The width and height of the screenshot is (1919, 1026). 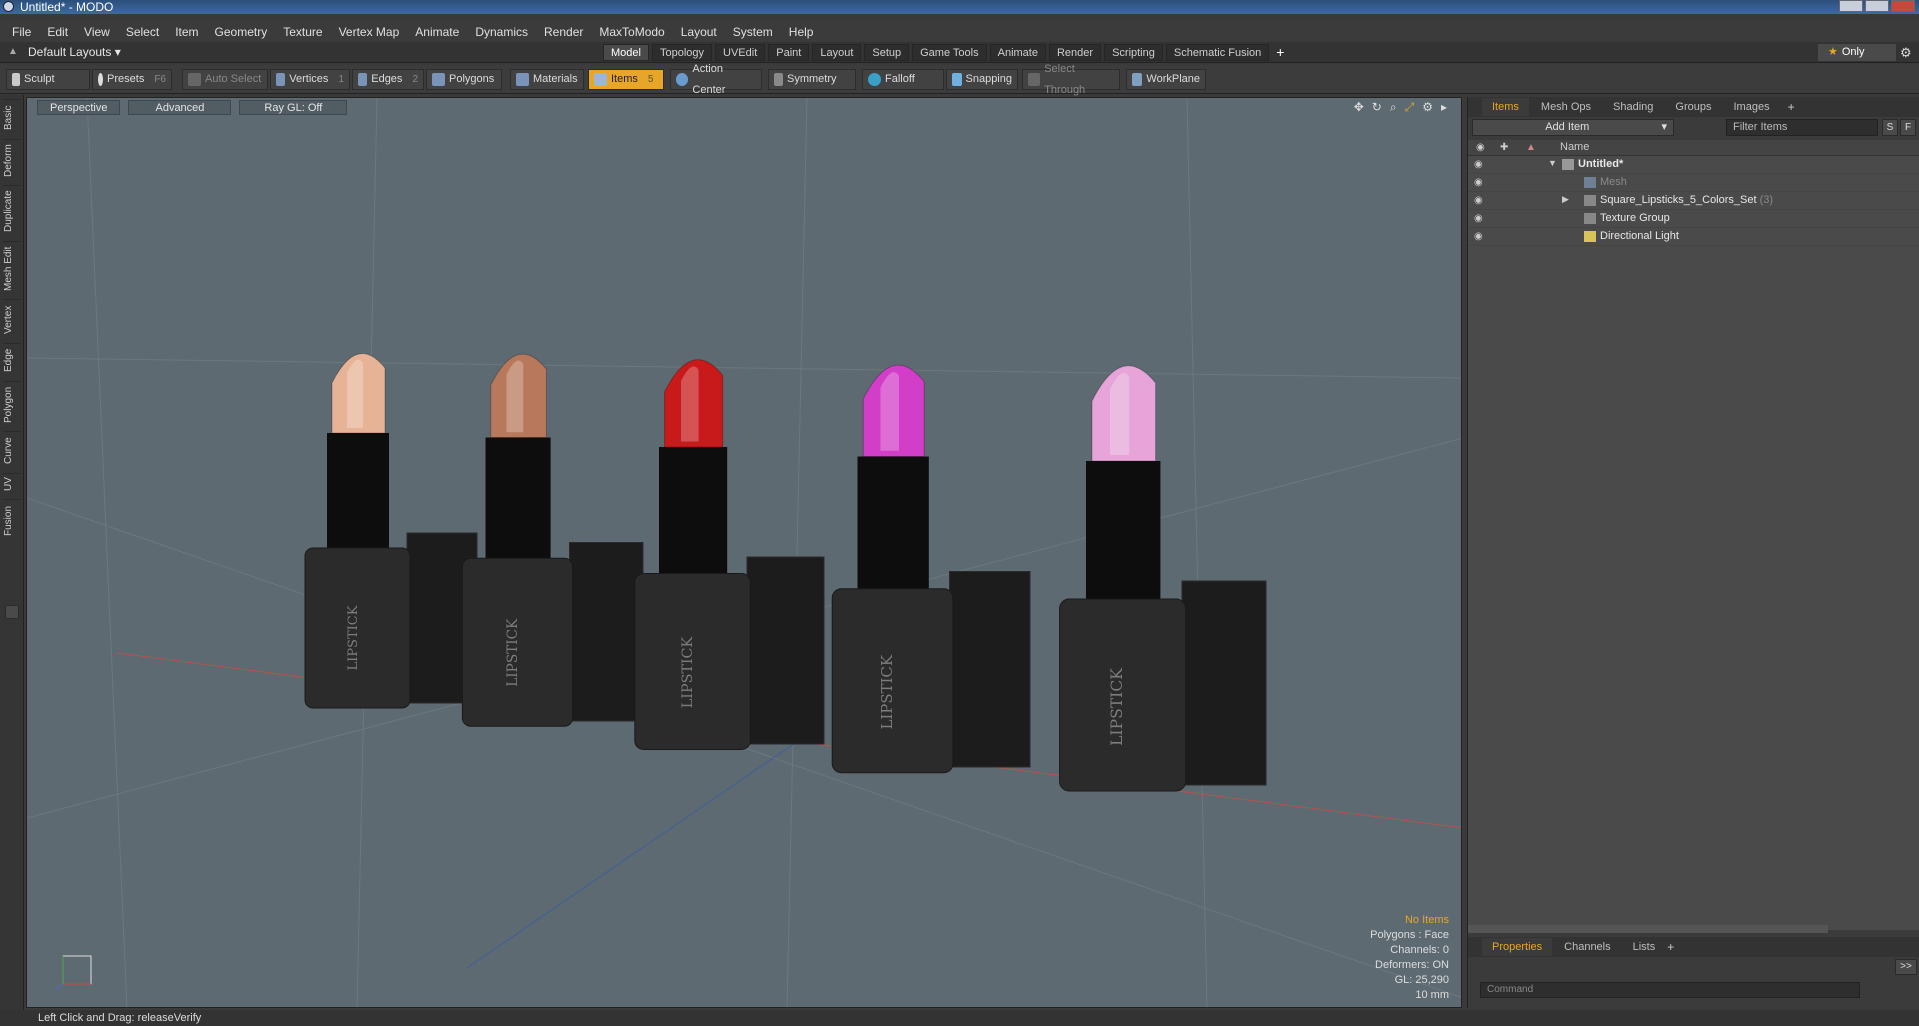 I want to click on add-item-dropdown: Add Item ▾, so click(x=1573, y=127).